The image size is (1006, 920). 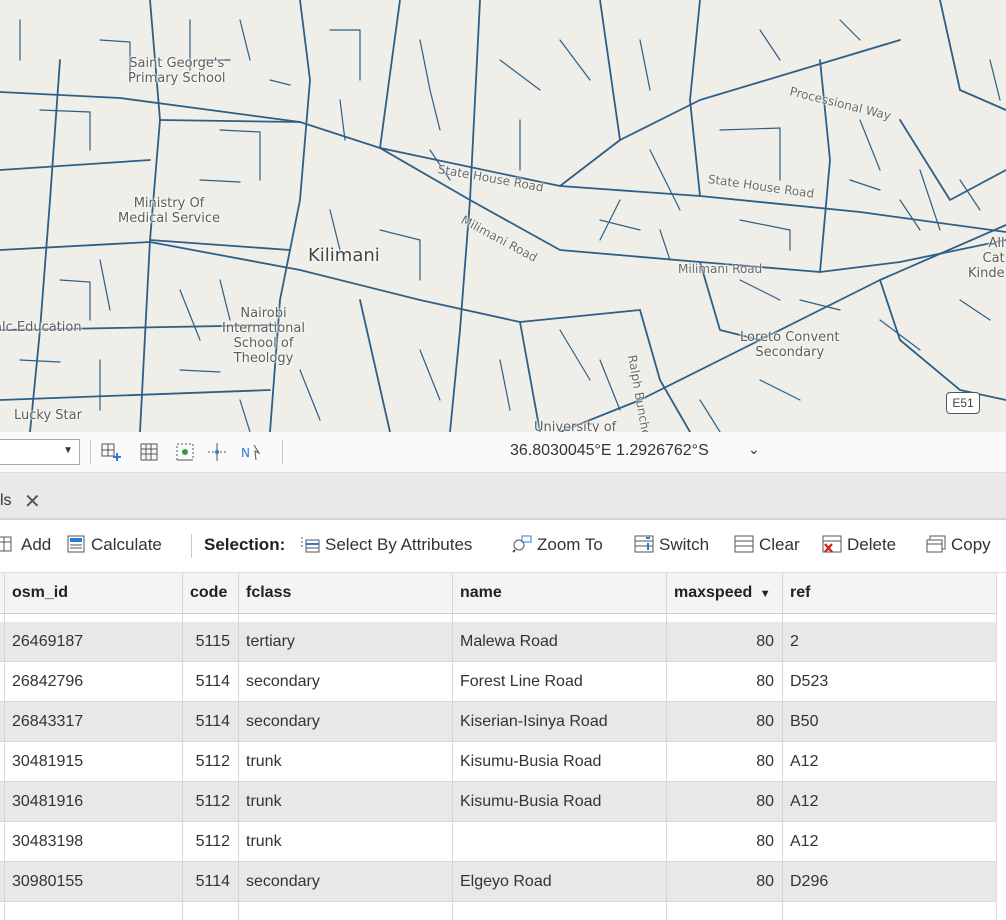 I want to click on cell-ref: B50, so click(x=889, y=722).